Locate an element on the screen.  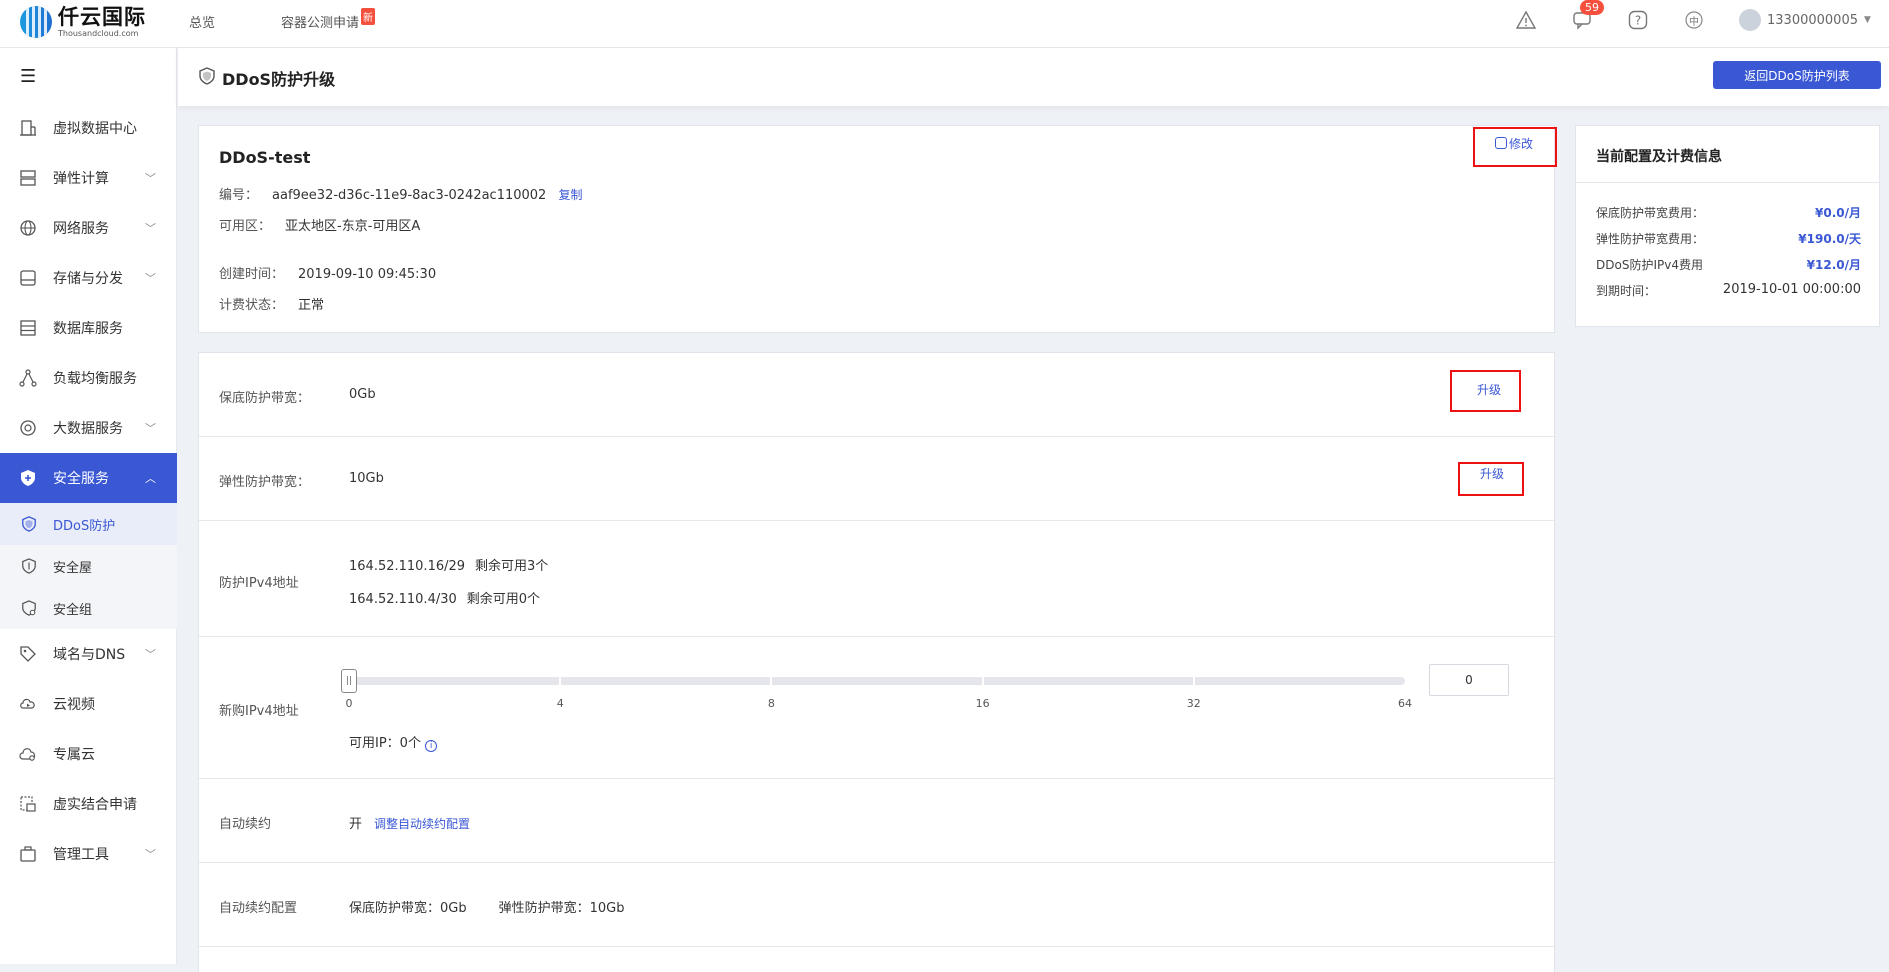
auto-renew-value-wrap: 开调整自动续约配置 is located at coordinates (409, 822).